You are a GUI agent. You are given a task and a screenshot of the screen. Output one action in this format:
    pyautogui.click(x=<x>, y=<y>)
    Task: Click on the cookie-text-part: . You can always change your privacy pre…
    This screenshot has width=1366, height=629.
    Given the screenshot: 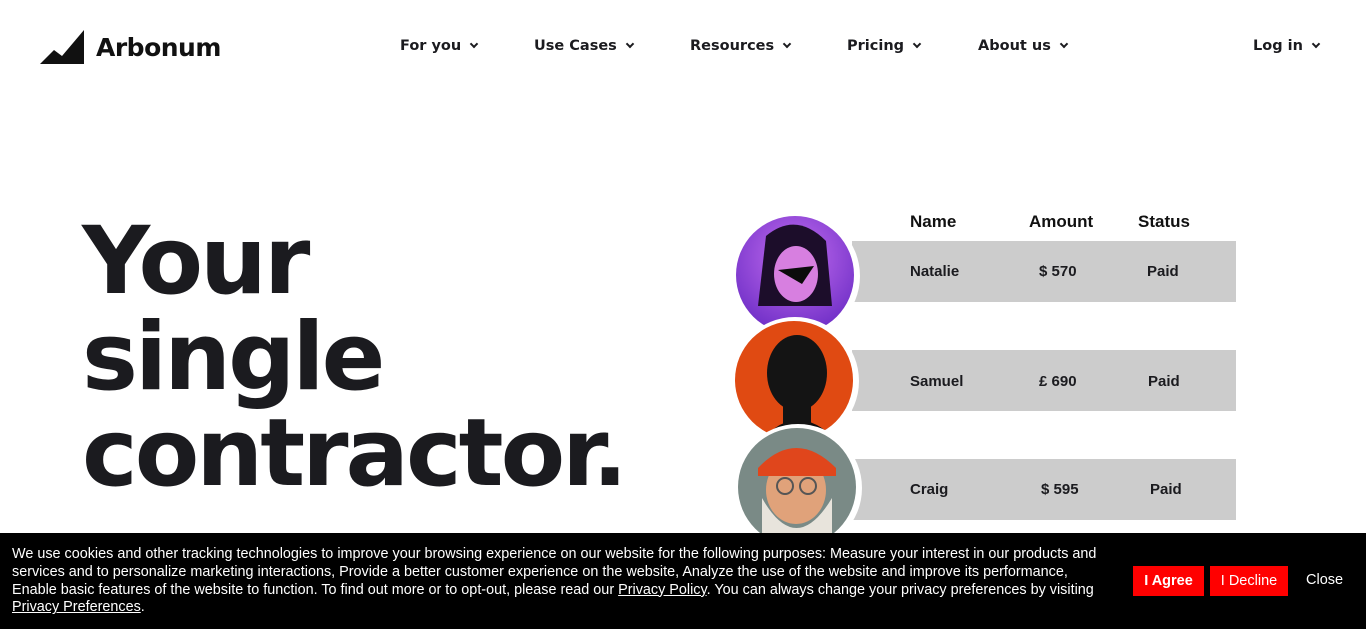 What is the action you would take?
    pyautogui.click(x=900, y=589)
    